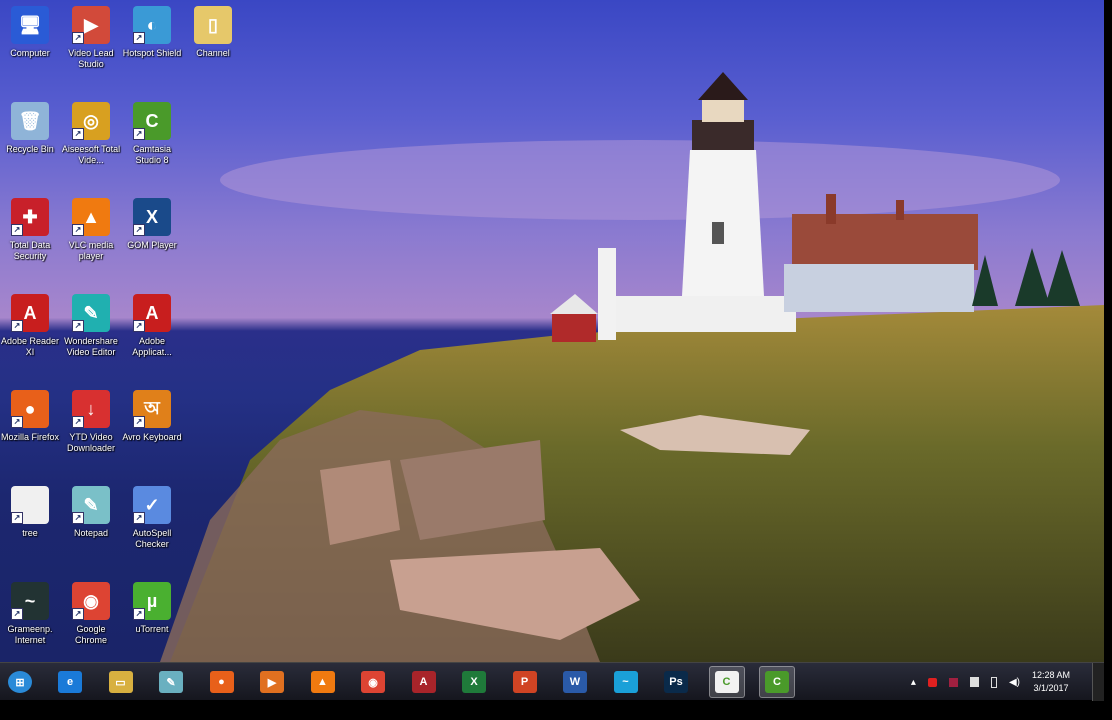  What do you see at coordinates (974, 682) in the screenshot?
I see `action-center-flag-icon` at bounding box center [974, 682].